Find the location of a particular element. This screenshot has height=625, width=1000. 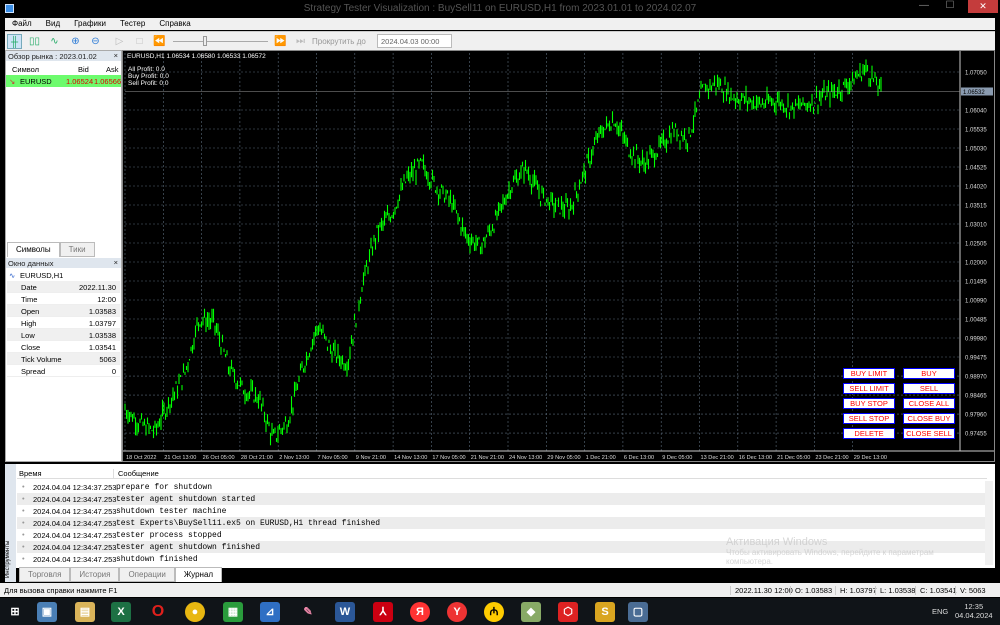

status-close: C: 1.03541 is located at coordinates (936, 590).